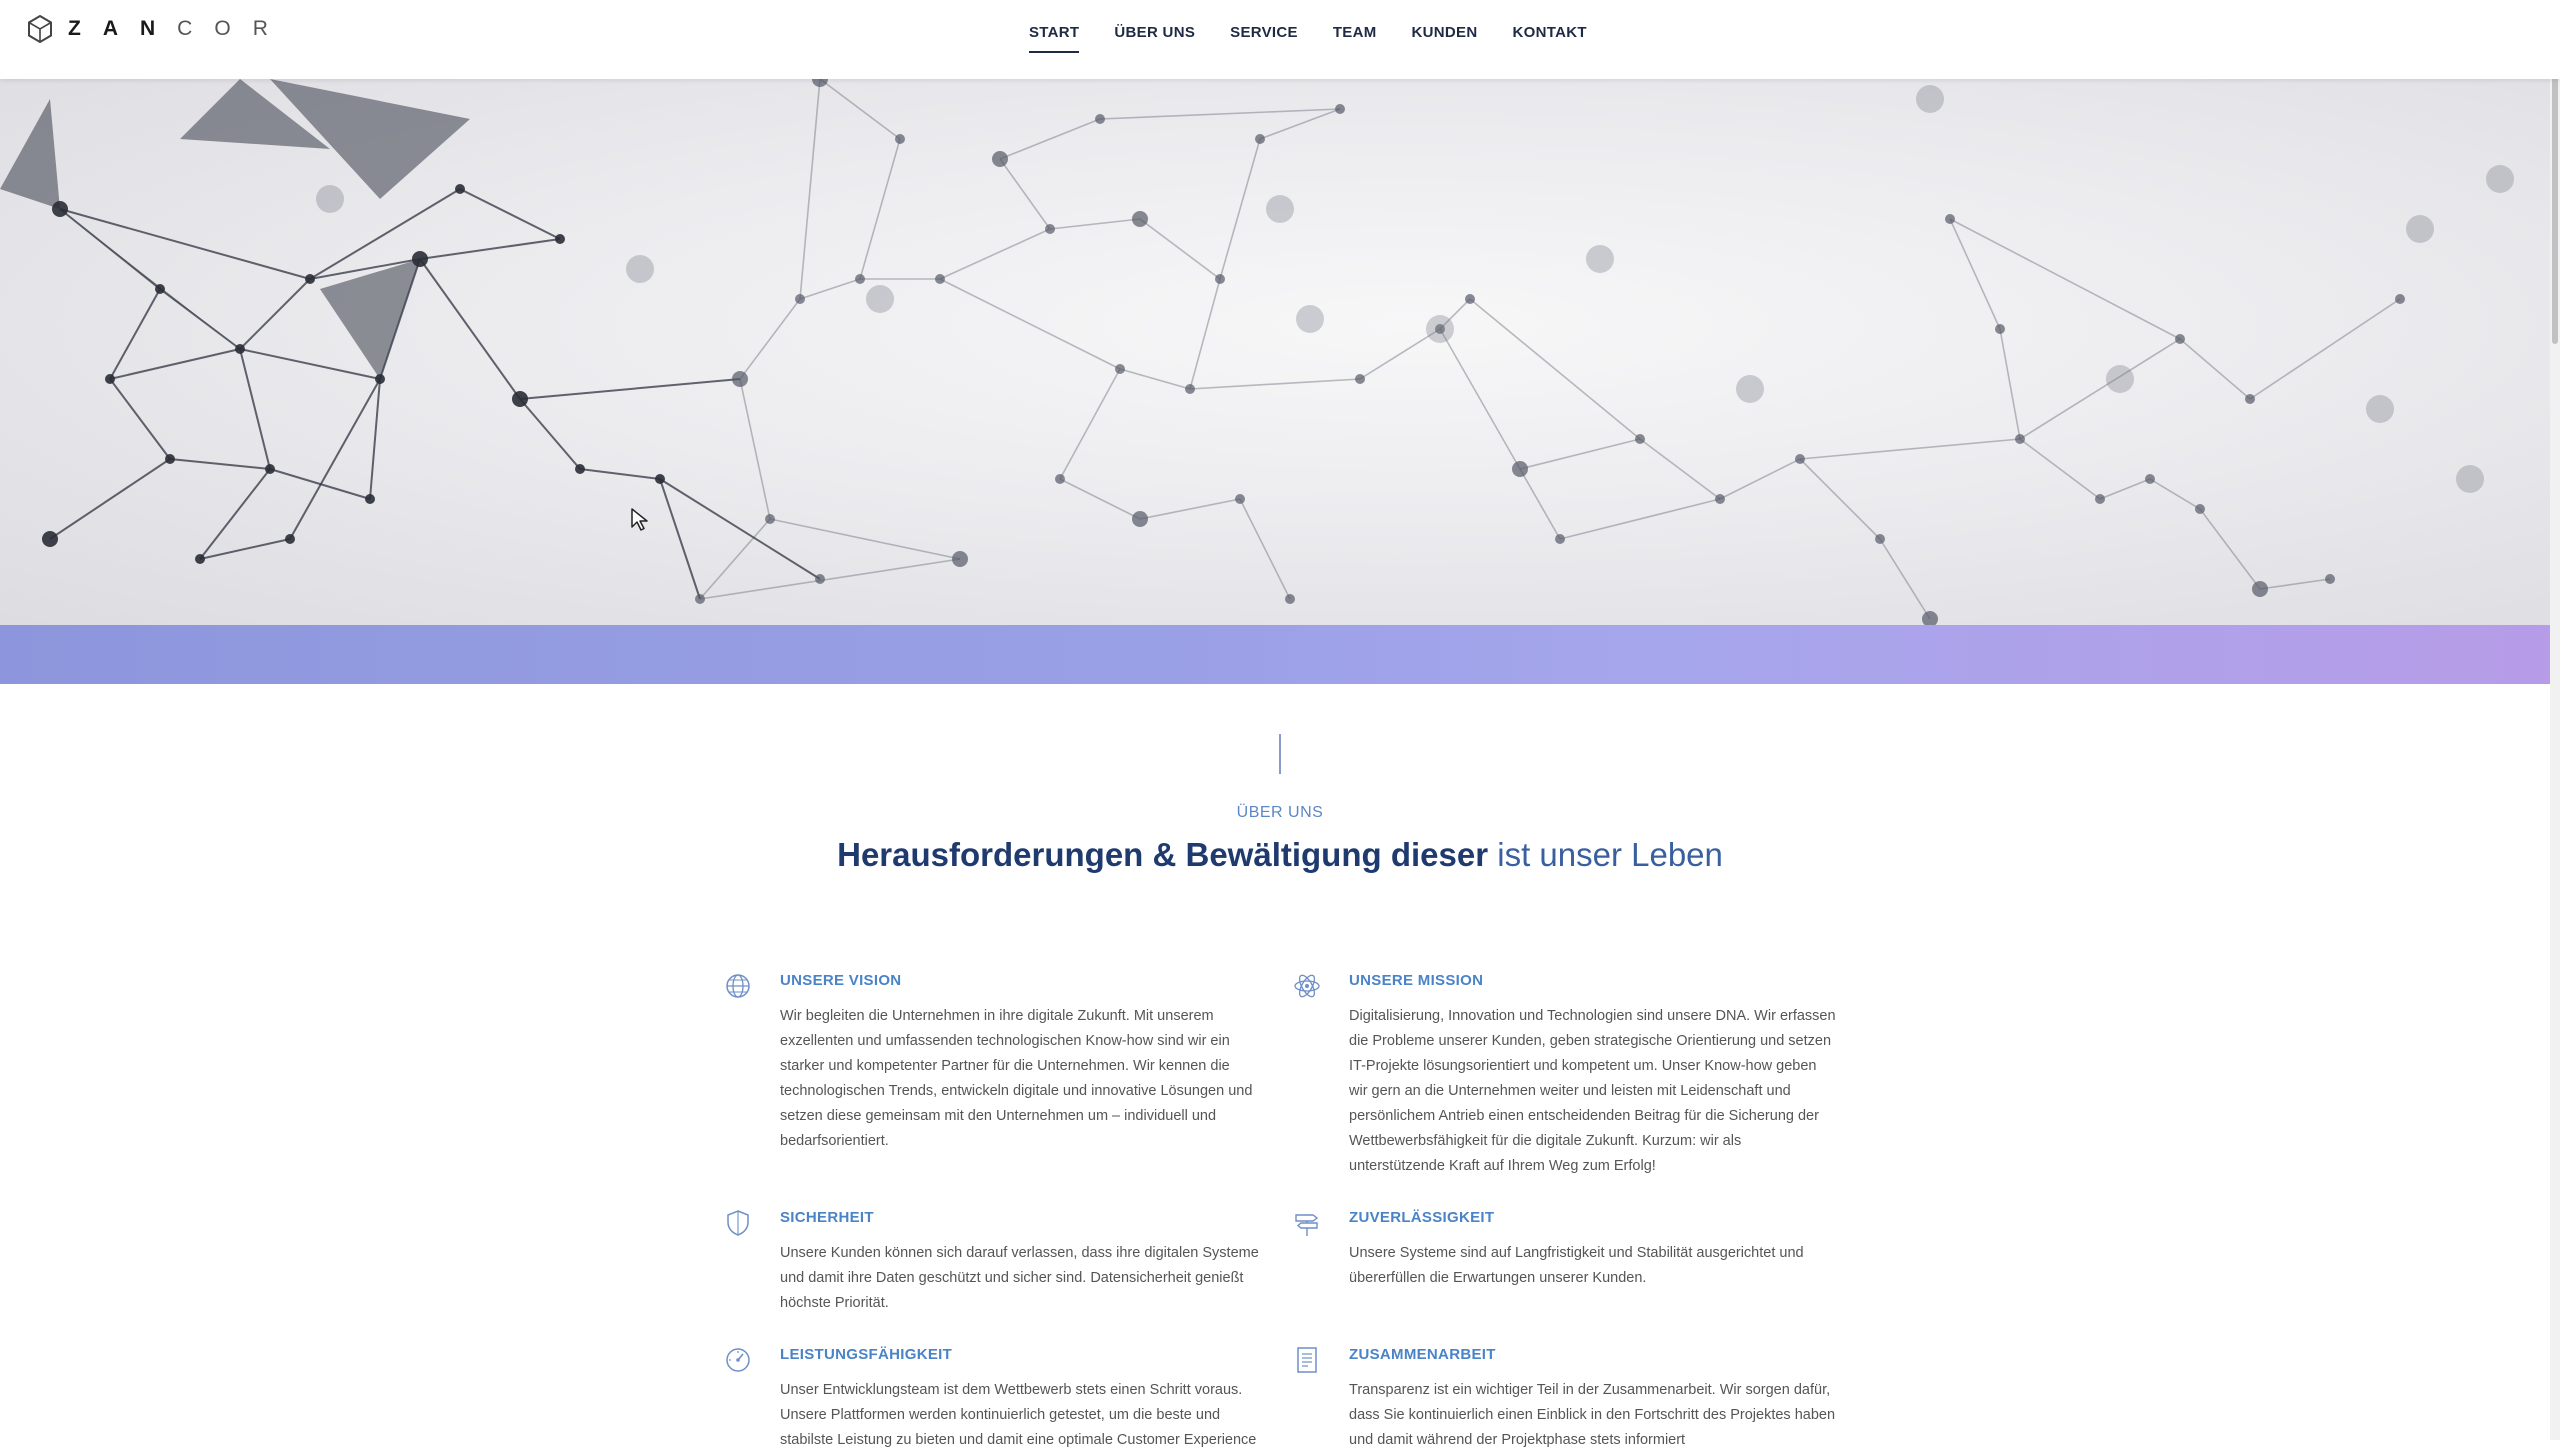 This screenshot has height=1453, width=2560. Describe the element at coordinates (738, 986) in the screenshot. I see `globe-icon` at that location.